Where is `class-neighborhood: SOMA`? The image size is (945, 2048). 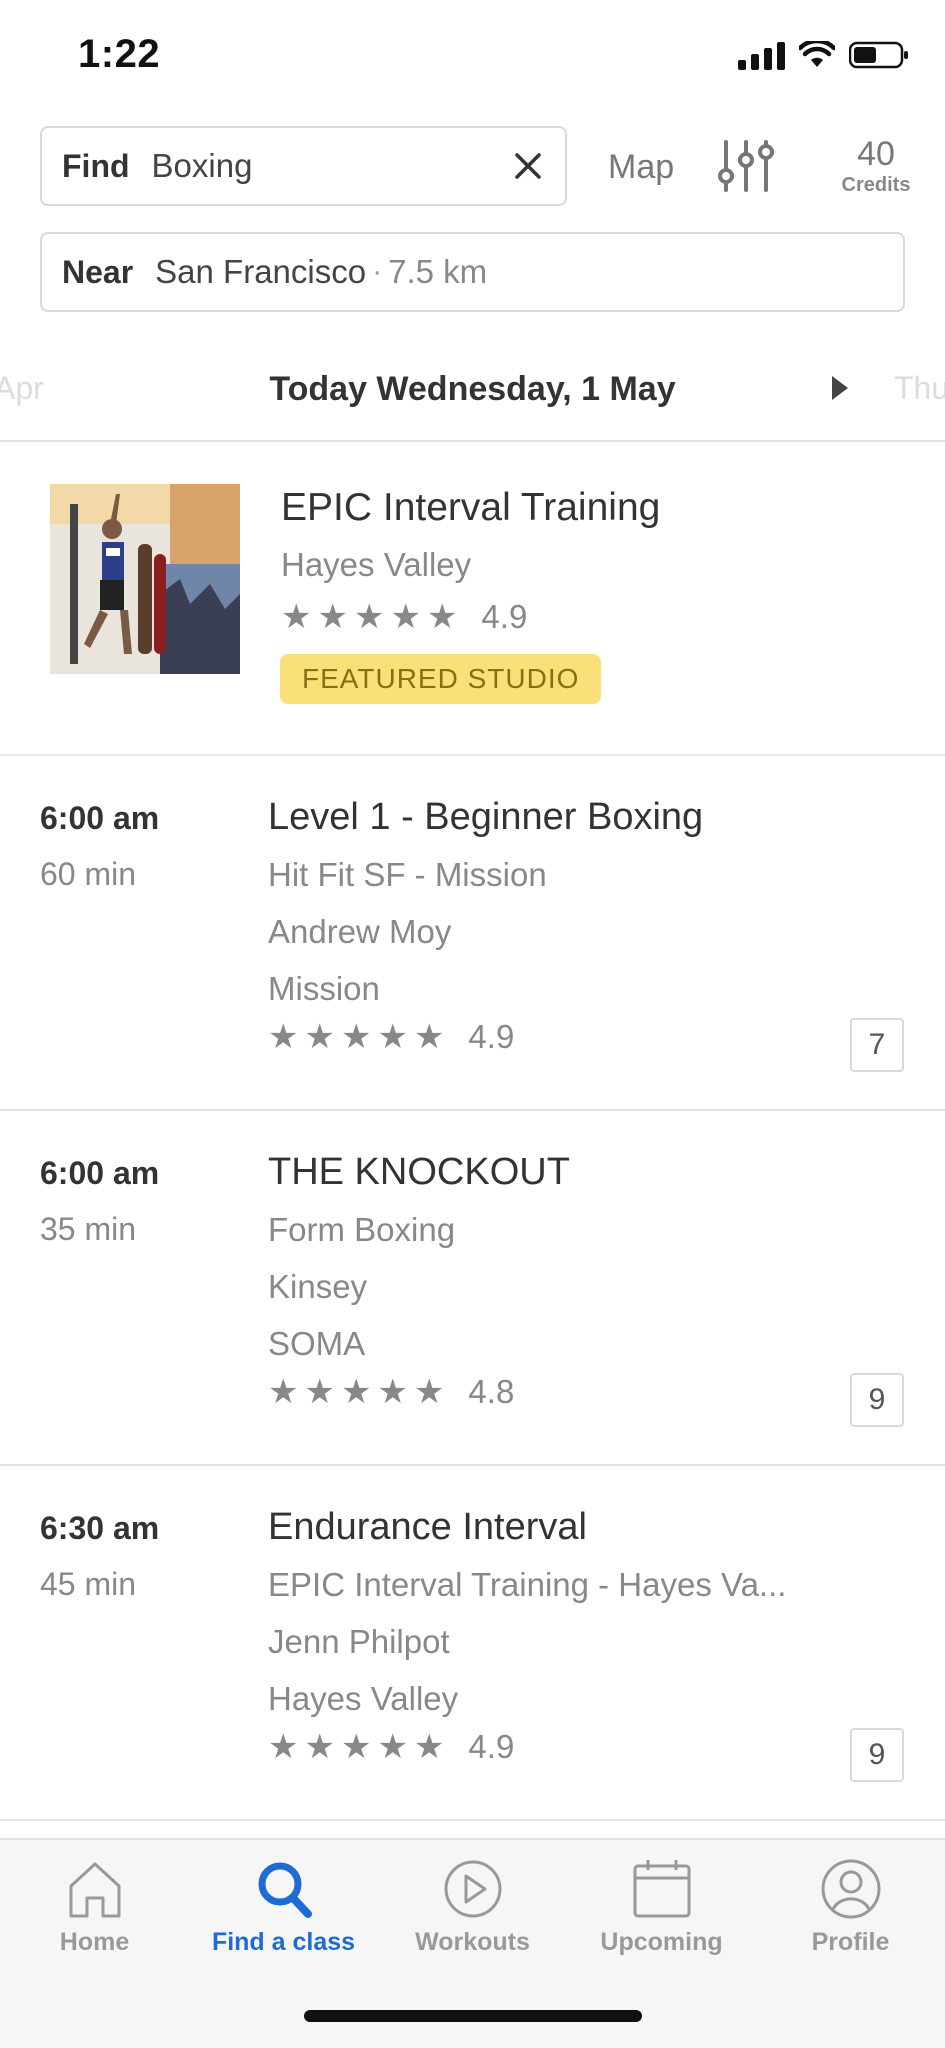 class-neighborhood: SOMA is located at coordinates (317, 1343).